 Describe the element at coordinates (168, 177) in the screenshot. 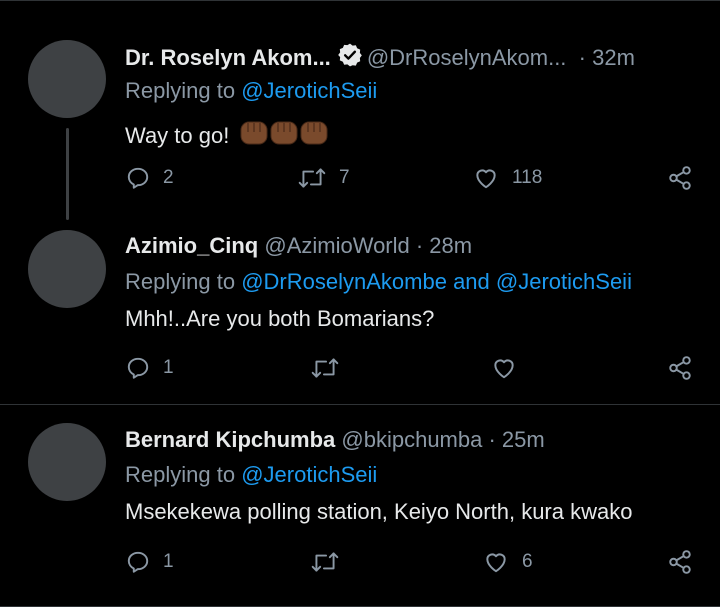

I see `reply-count: 2` at that location.